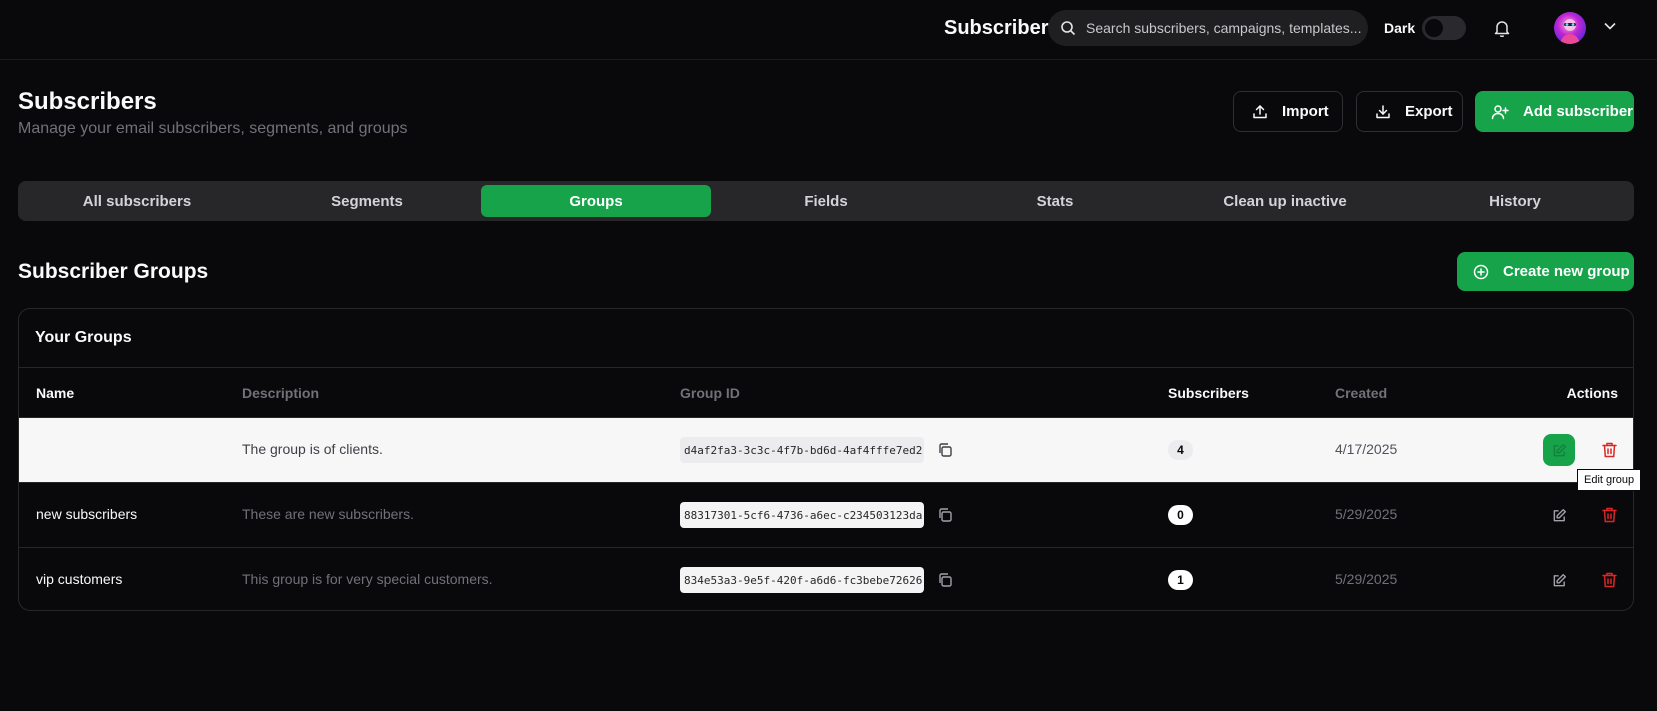 The image size is (1657, 711). I want to click on group-name: vip customers, so click(79, 579).